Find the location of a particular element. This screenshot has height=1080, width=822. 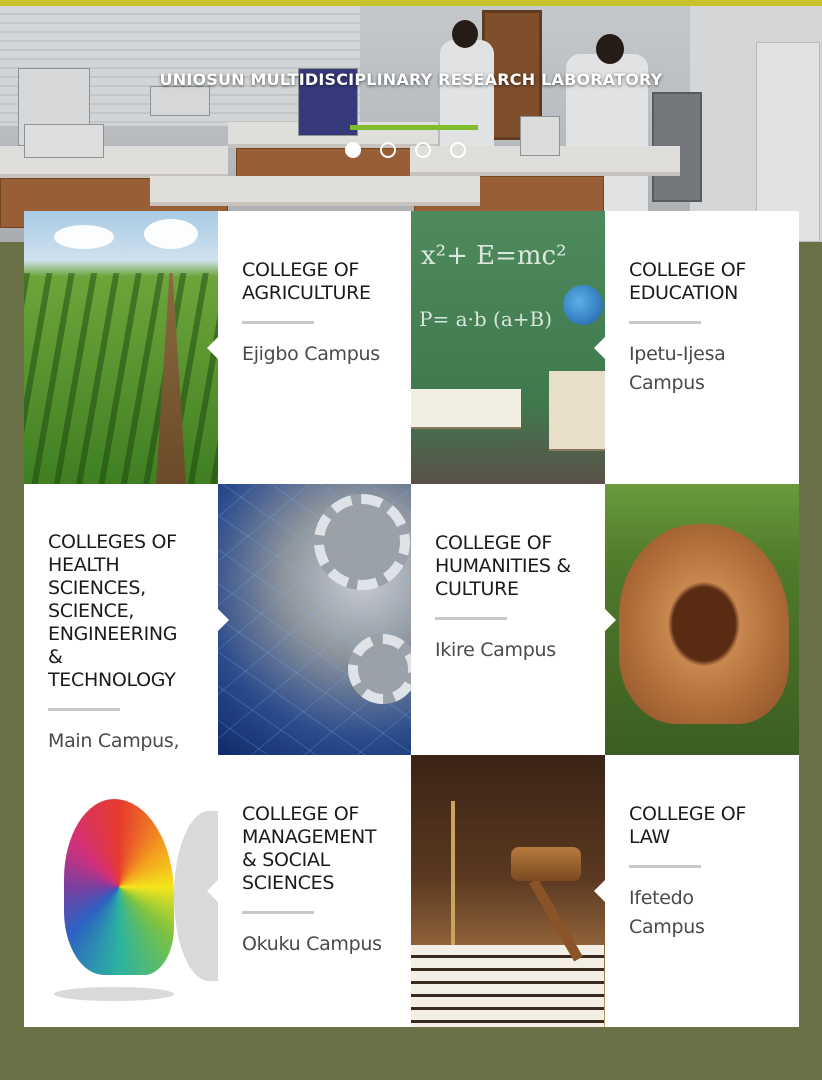

college-title: COLLEGE OF MANAGEMENT & SOCIAL SCIENCES is located at coordinates (320, 849).